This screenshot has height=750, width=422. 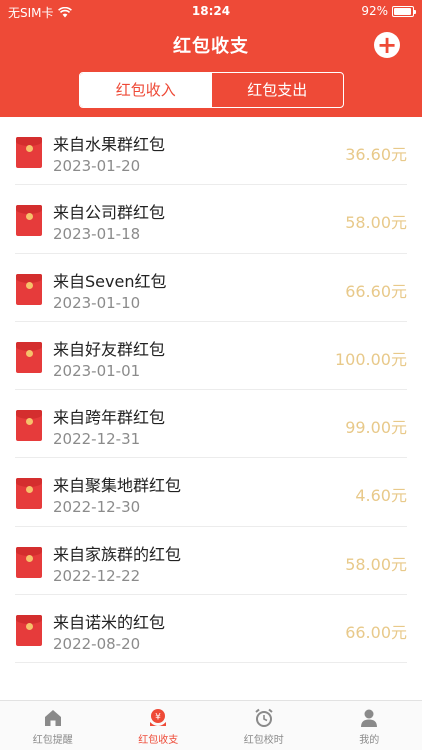 I want to click on add-button: +, so click(x=387, y=45).